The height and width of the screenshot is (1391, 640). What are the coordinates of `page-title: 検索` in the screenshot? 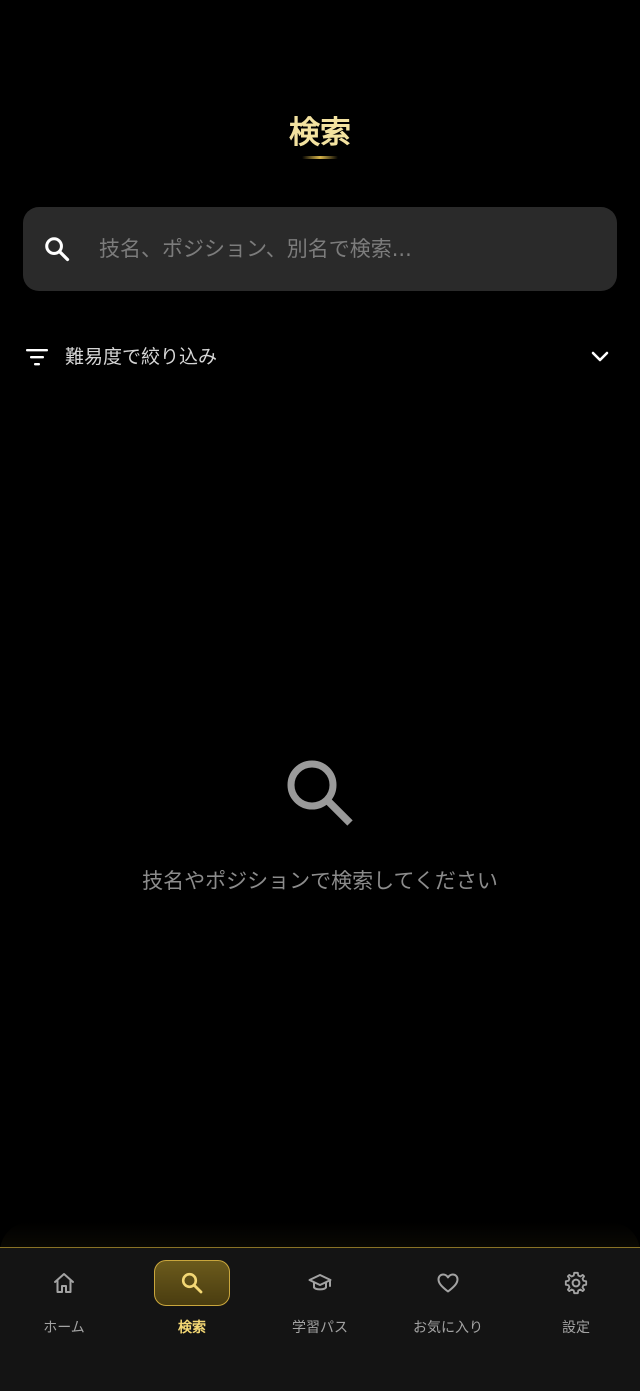 It's located at (320, 133).